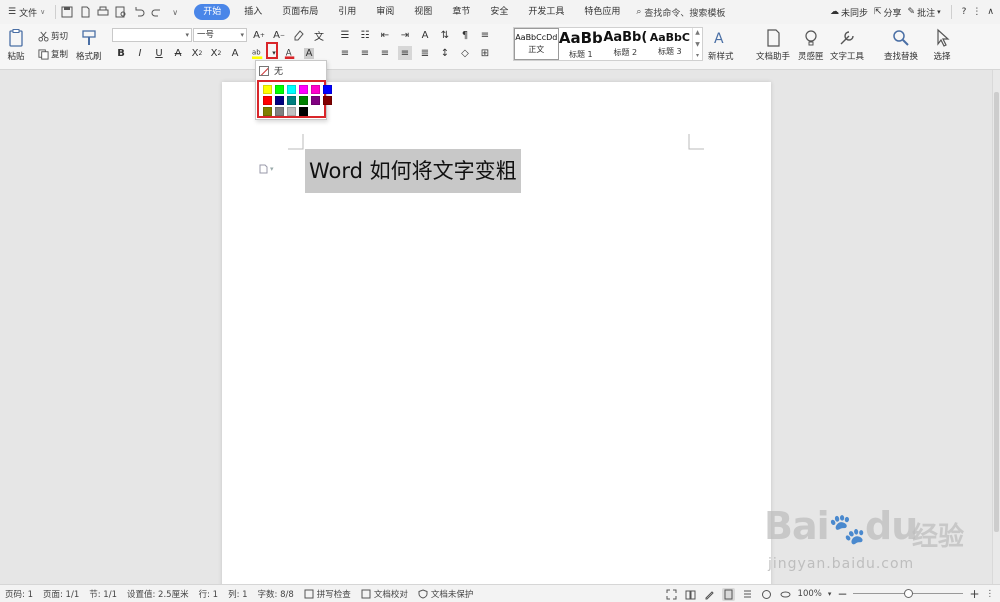 This screenshot has height=602, width=1000. I want to click on tab-page-layout: 页面布局, so click(300, 12).